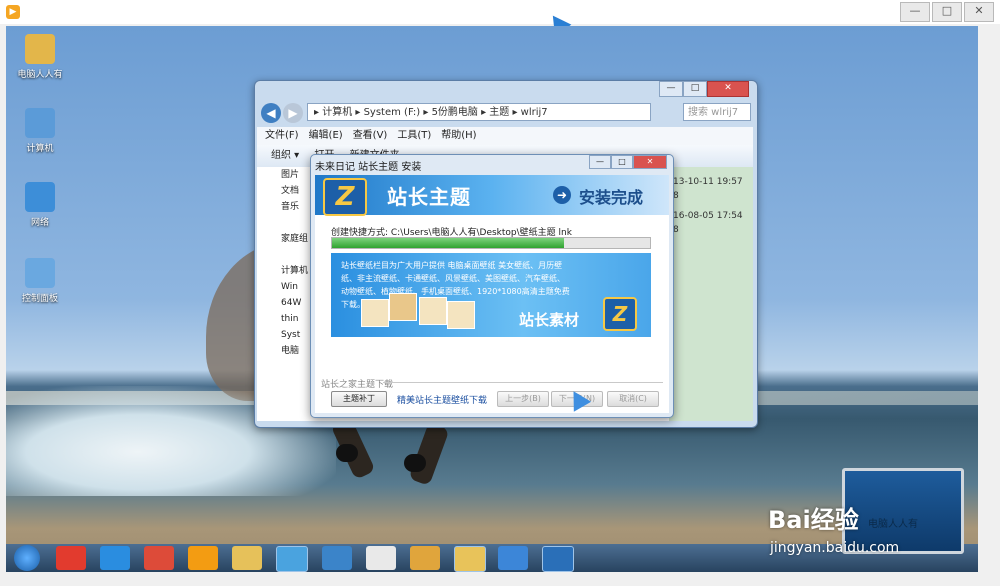 This screenshot has width=1000, height=586. What do you see at coordinates (650, 162) in the screenshot?
I see `installer-close-button: ✕` at bounding box center [650, 162].